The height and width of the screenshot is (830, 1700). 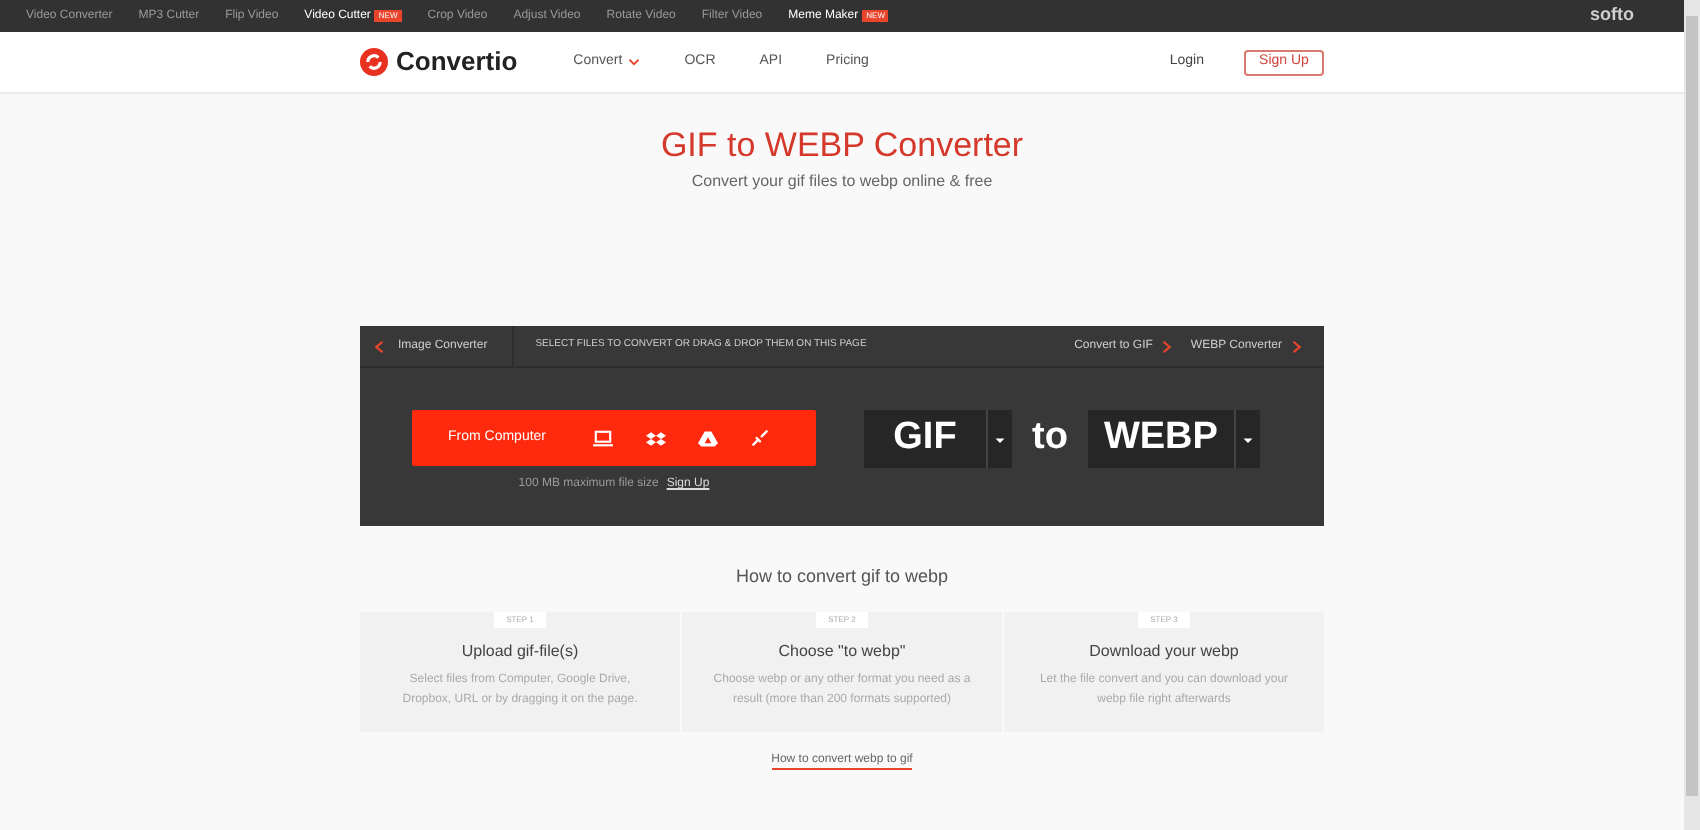 What do you see at coordinates (842, 146) in the screenshot?
I see `page-title: GIF to WEBP Converter` at bounding box center [842, 146].